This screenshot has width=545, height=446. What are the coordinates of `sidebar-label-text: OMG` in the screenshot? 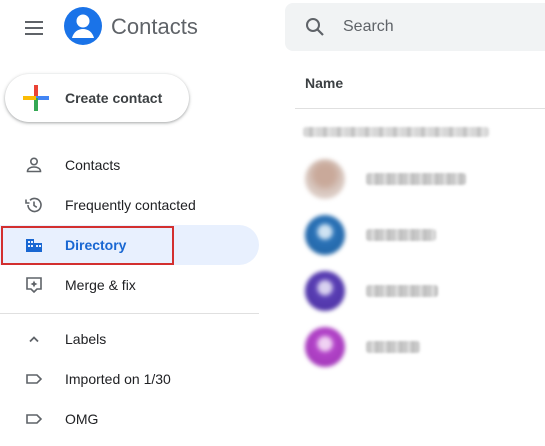 It's located at (82, 419).